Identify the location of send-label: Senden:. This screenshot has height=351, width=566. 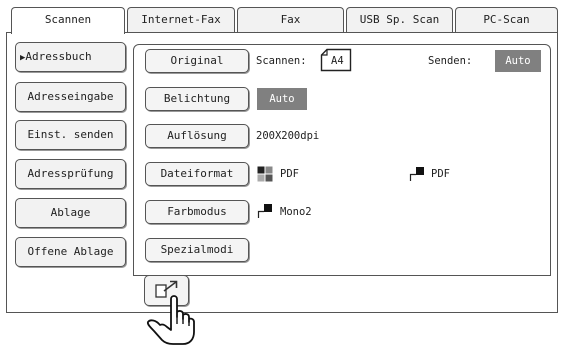
(450, 61).